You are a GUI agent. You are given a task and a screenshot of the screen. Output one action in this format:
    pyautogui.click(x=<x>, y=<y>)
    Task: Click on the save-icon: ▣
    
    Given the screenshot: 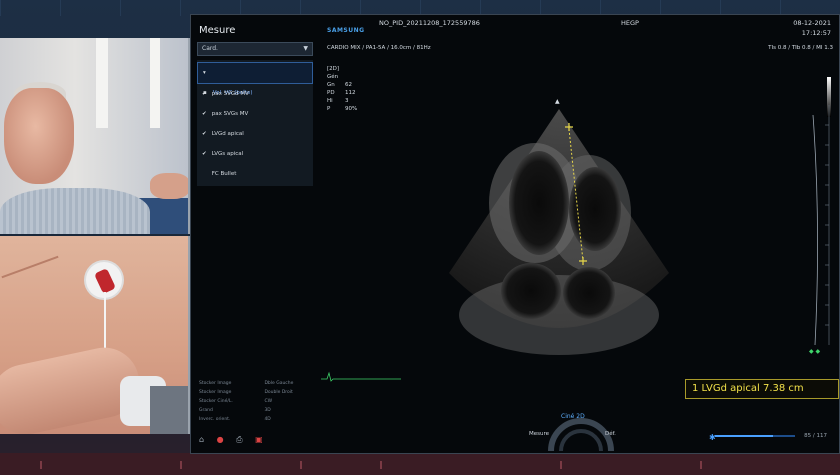 What is the action you would take?
    pyautogui.click(x=259, y=439)
    